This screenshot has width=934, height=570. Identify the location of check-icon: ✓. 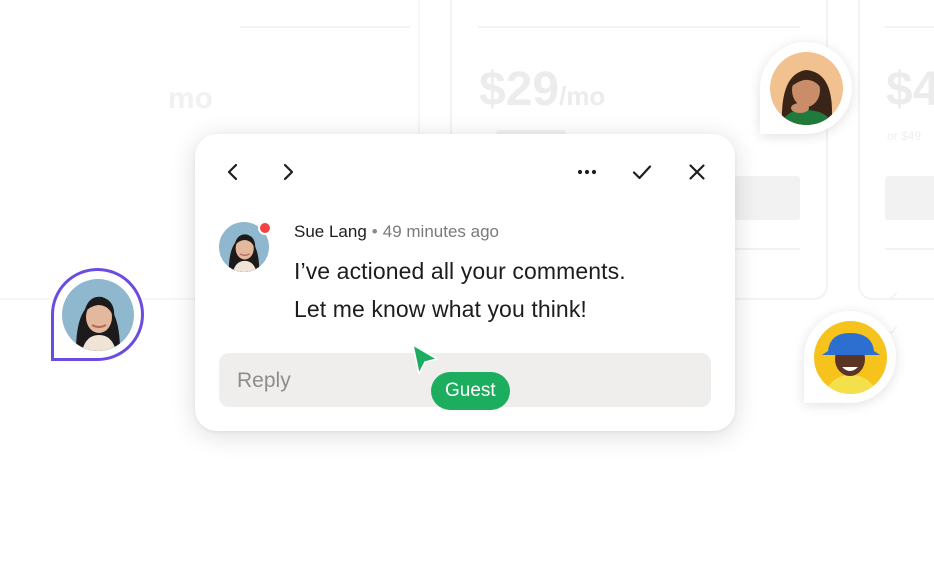
(894, 296).